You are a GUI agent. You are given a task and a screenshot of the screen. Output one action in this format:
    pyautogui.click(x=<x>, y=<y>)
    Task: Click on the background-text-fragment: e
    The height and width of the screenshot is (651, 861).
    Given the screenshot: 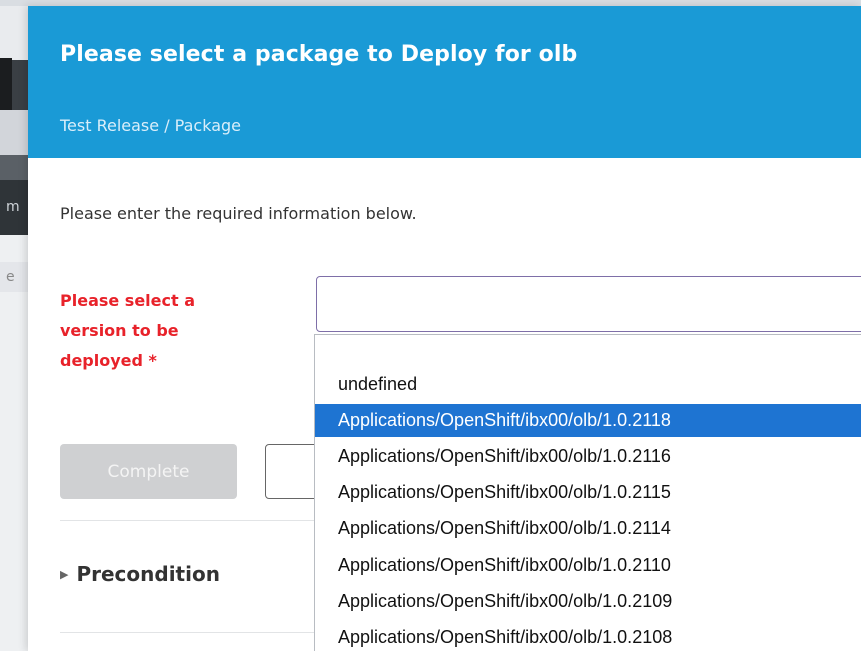 What is the action you would take?
    pyautogui.click(x=14, y=277)
    